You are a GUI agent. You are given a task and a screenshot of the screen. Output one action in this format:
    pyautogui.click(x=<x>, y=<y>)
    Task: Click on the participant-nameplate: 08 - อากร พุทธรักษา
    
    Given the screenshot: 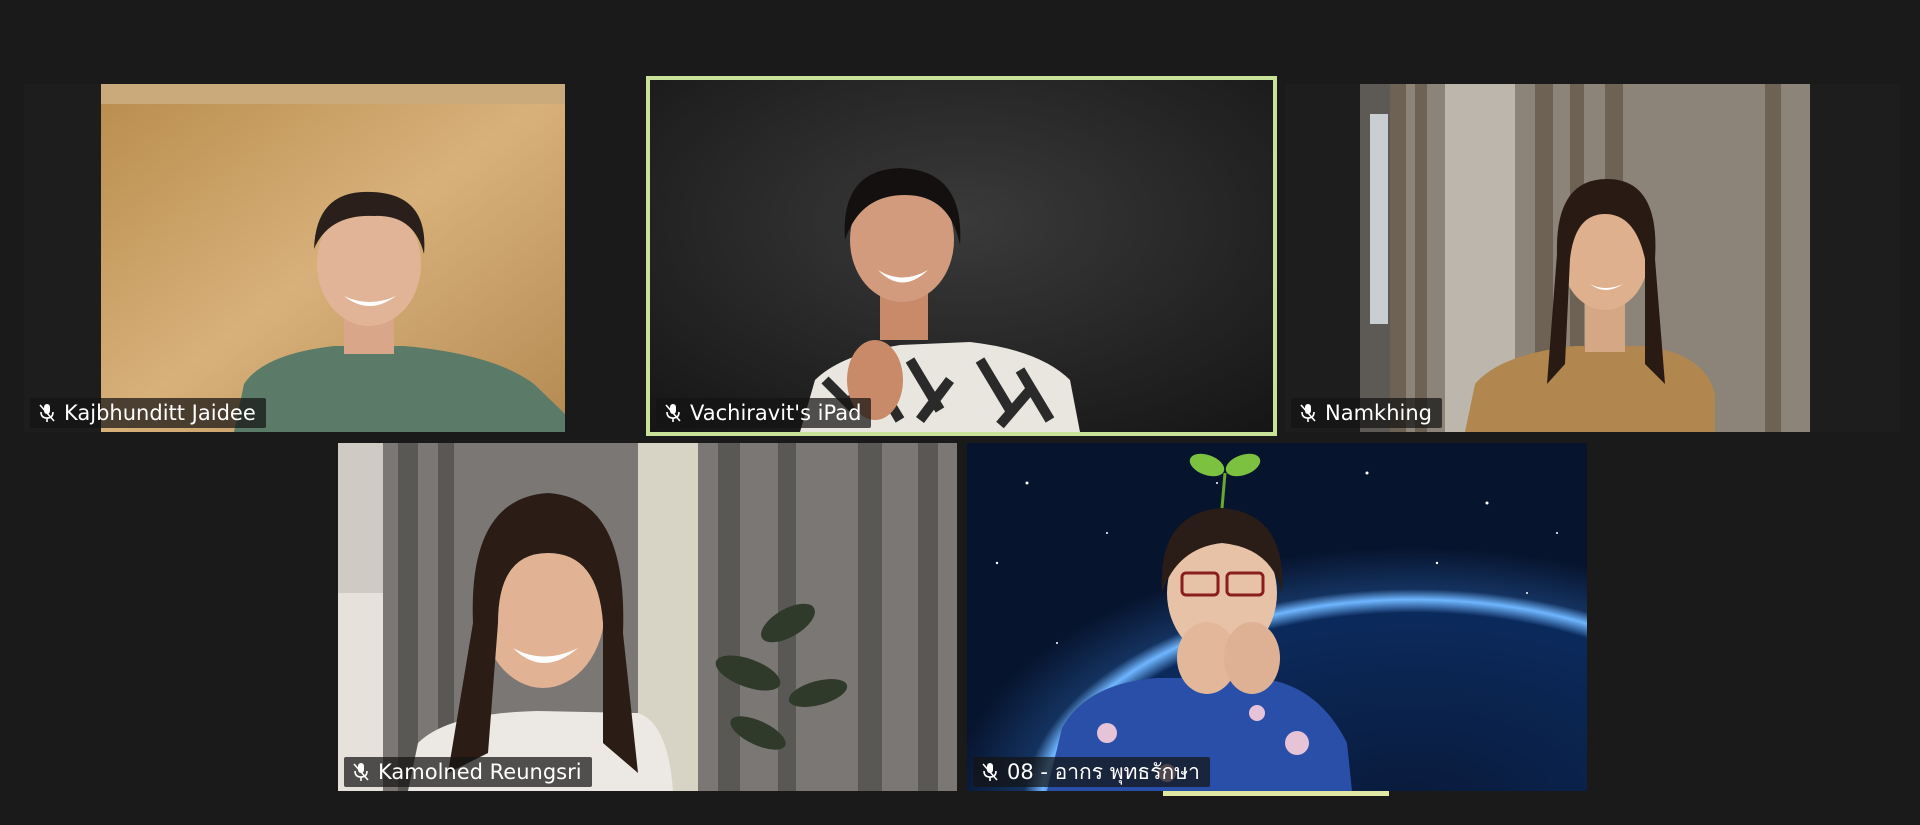 What is the action you would take?
    pyautogui.click(x=1091, y=772)
    